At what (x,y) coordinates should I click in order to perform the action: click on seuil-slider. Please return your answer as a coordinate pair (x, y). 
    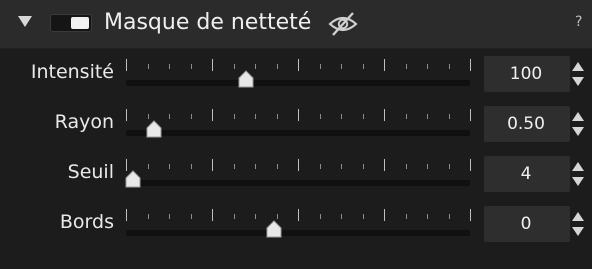
    Looking at the image, I should click on (297, 174).